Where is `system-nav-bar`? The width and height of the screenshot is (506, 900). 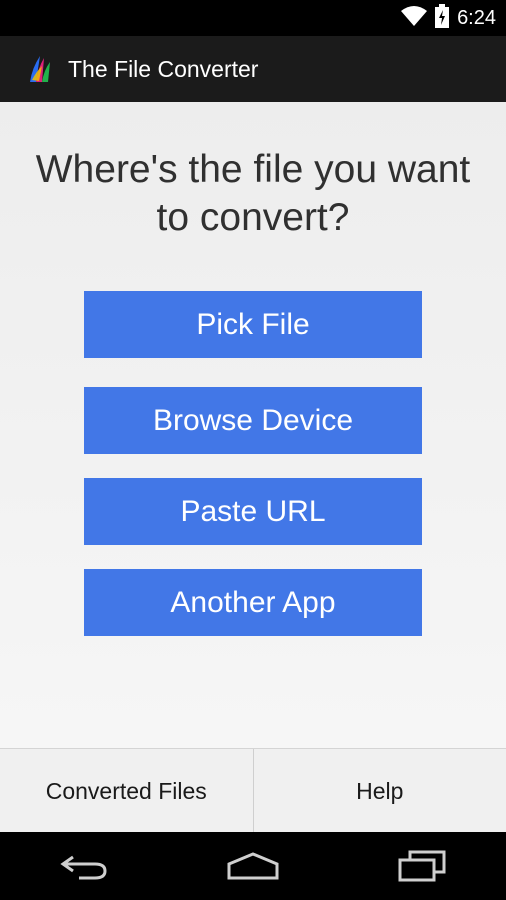 system-nav-bar is located at coordinates (253, 866).